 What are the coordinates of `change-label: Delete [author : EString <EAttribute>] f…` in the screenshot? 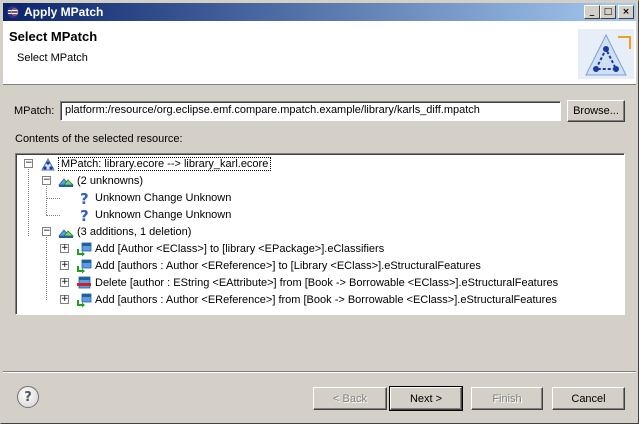 It's located at (327, 283).